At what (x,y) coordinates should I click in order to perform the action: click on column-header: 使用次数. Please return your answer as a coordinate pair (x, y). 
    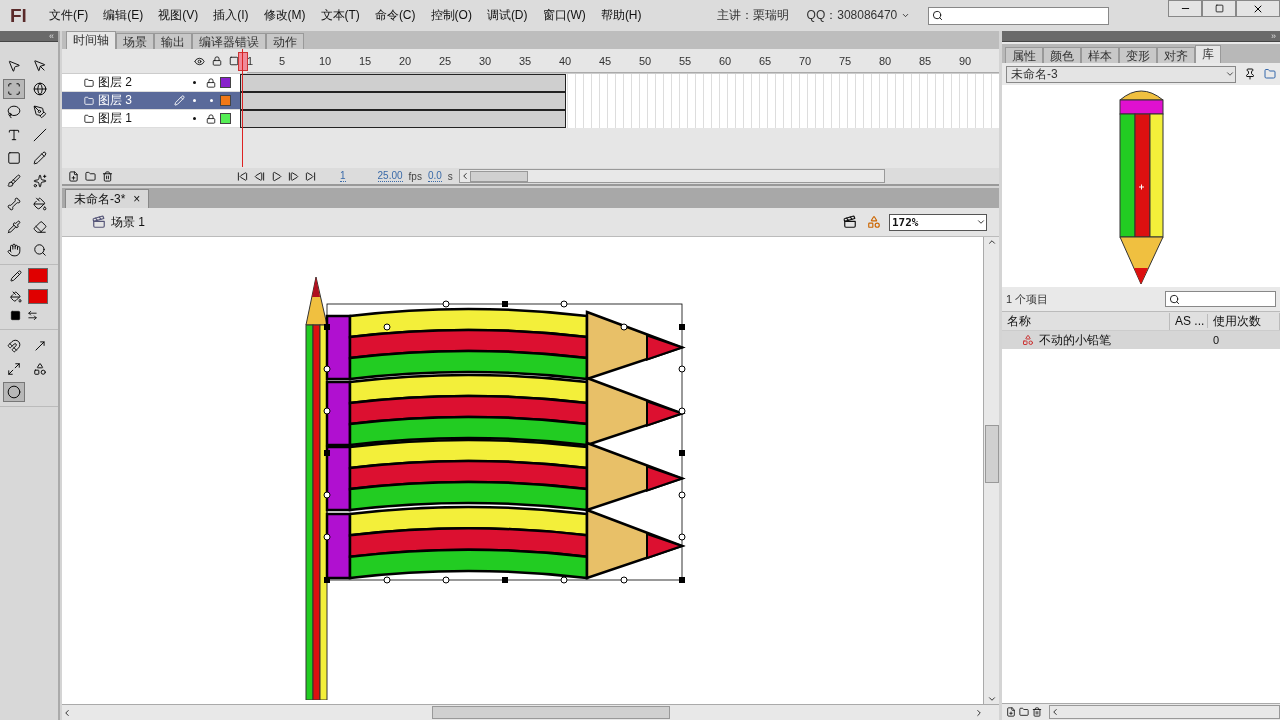
    Looking at the image, I should click on (1244, 321).